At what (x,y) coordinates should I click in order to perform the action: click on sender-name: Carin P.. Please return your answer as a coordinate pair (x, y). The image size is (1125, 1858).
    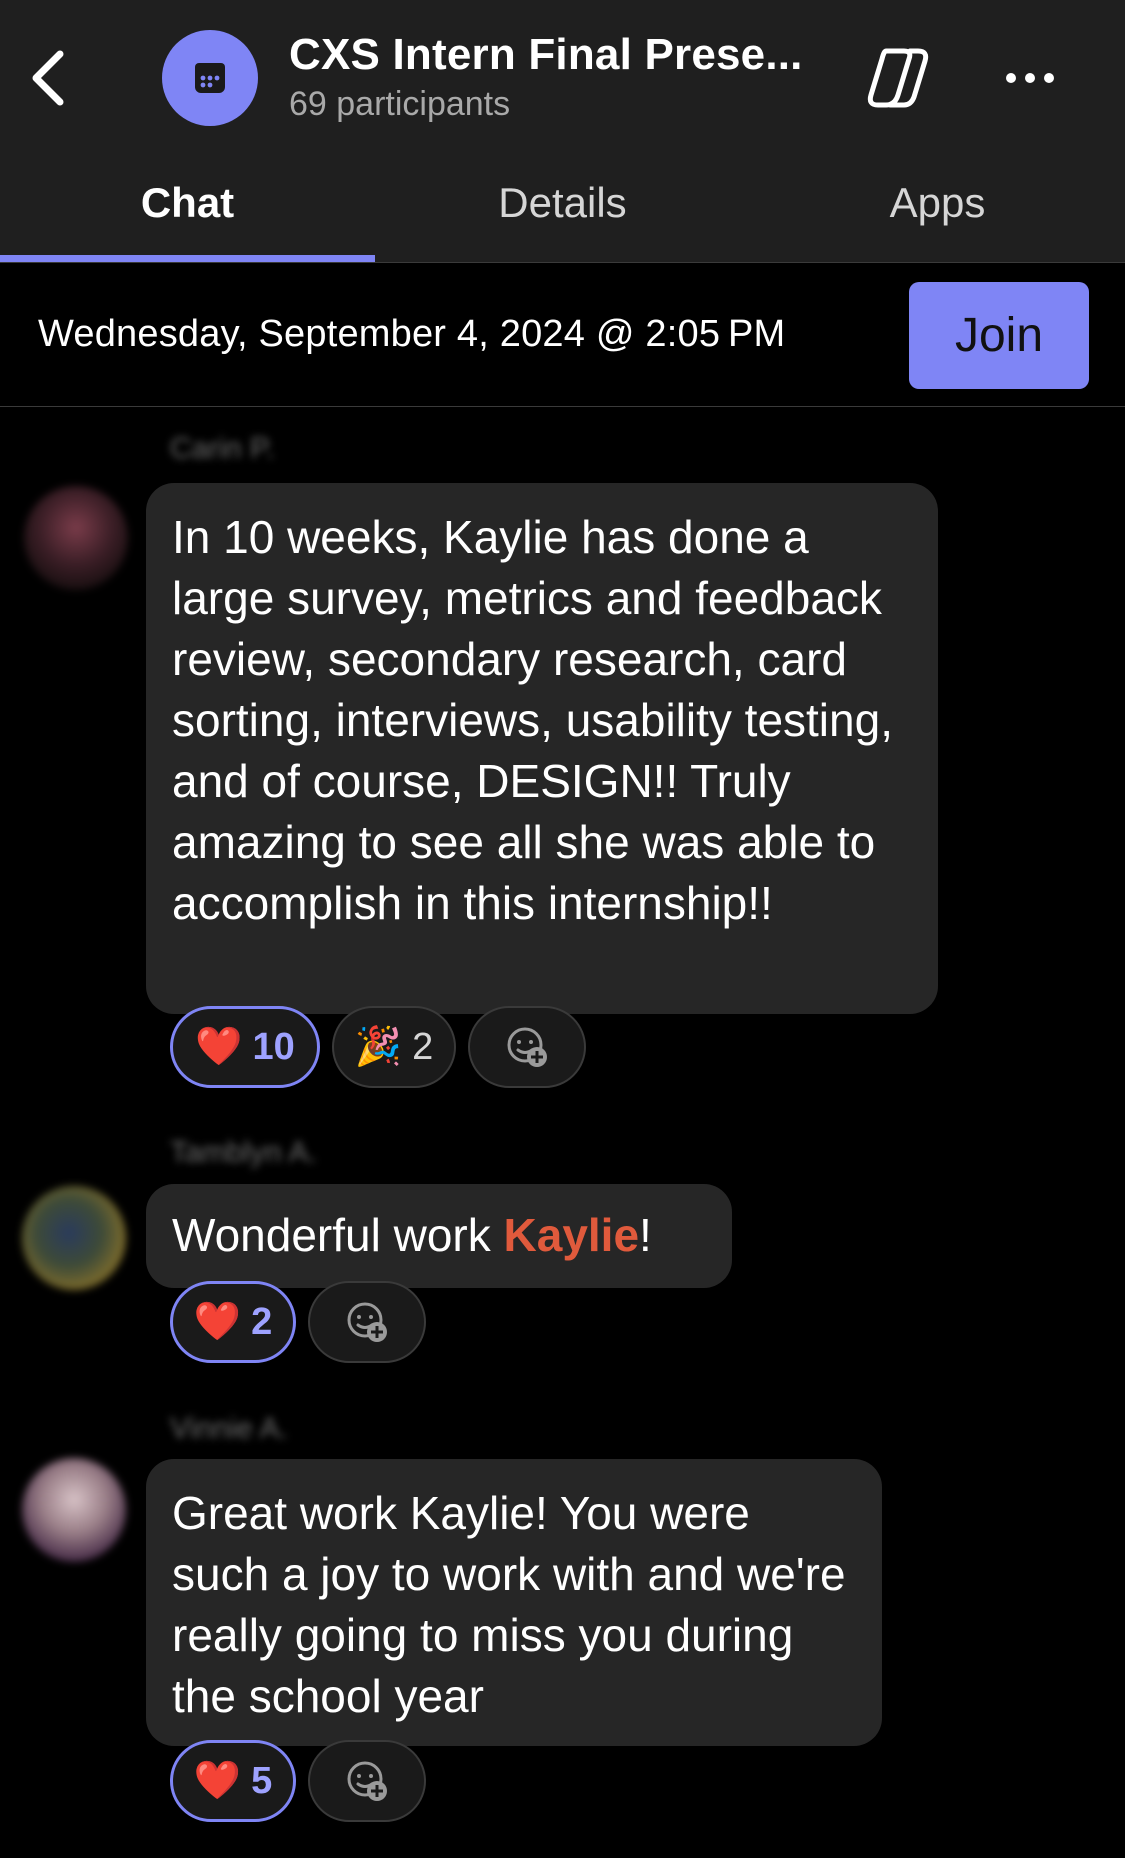
    Looking at the image, I should click on (222, 448).